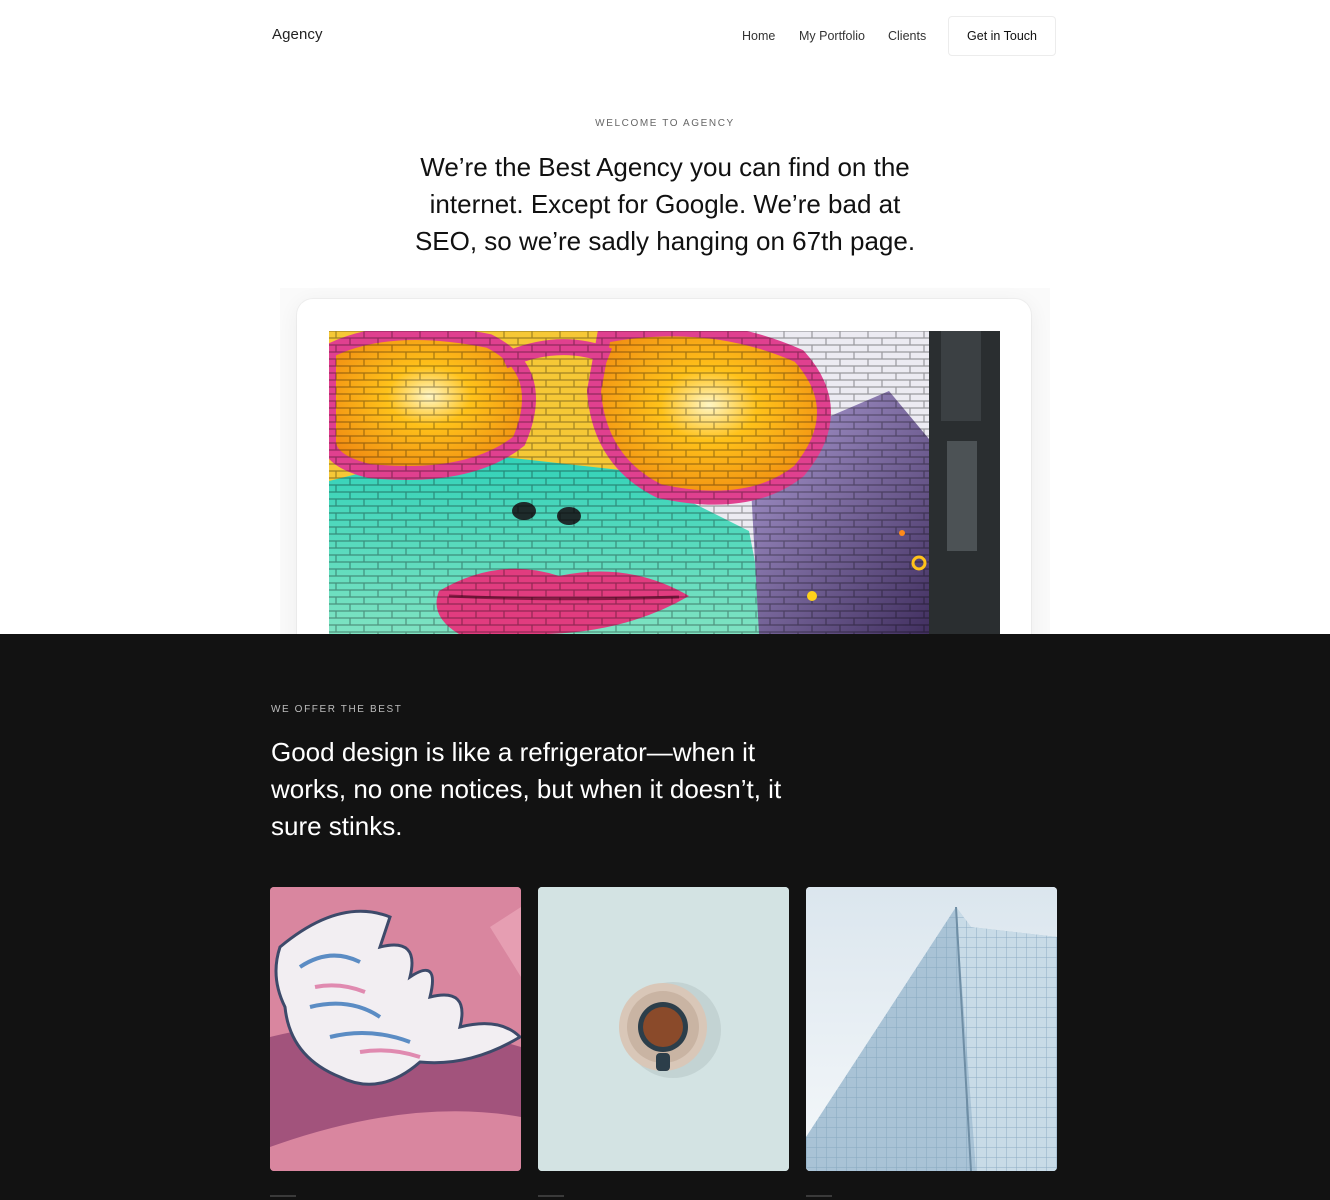  Describe the element at coordinates (832, 36) in the screenshot. I see `nav-portfolio-link: My Portfolio` at that location.